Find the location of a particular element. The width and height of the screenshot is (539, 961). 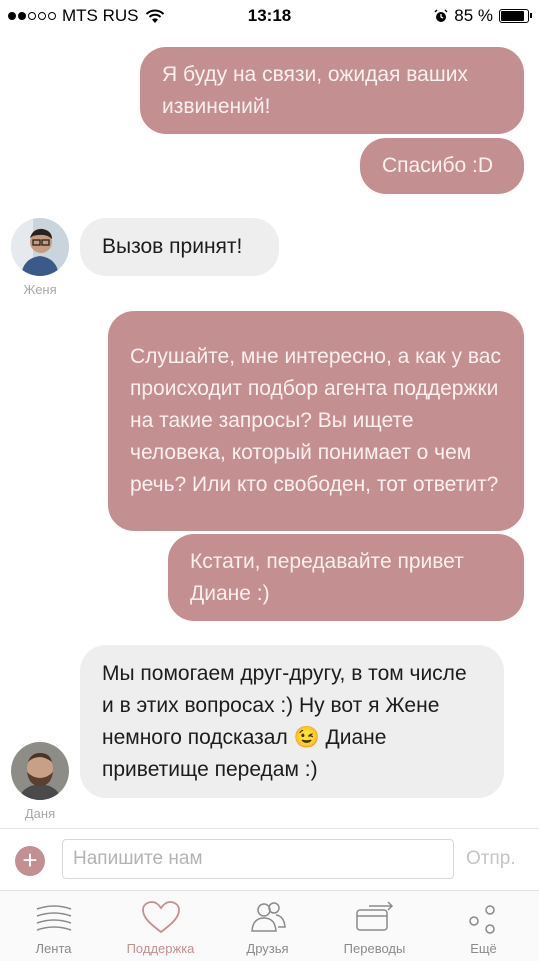

more-icon is located at coordinates (481, 919).